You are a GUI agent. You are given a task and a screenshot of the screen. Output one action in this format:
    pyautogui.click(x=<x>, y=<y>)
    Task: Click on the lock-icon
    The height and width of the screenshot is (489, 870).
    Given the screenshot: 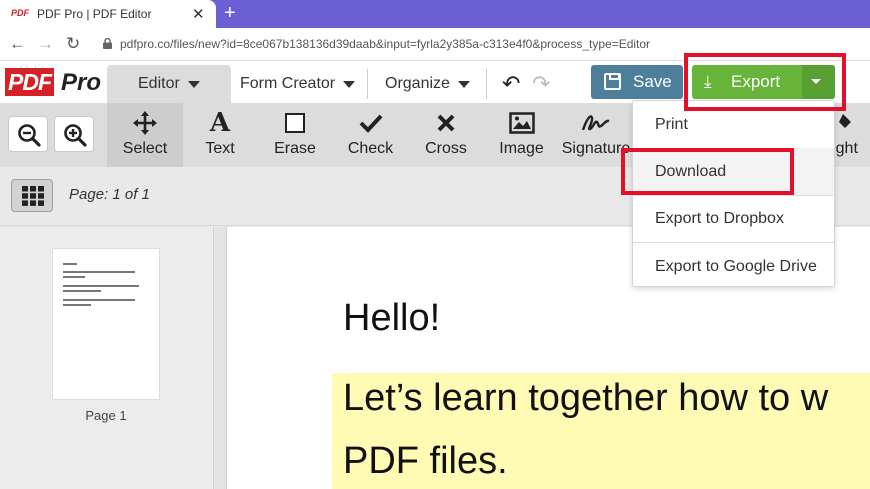 What is the action you would take?
    pyautogui.click(x=107, y=43)
    